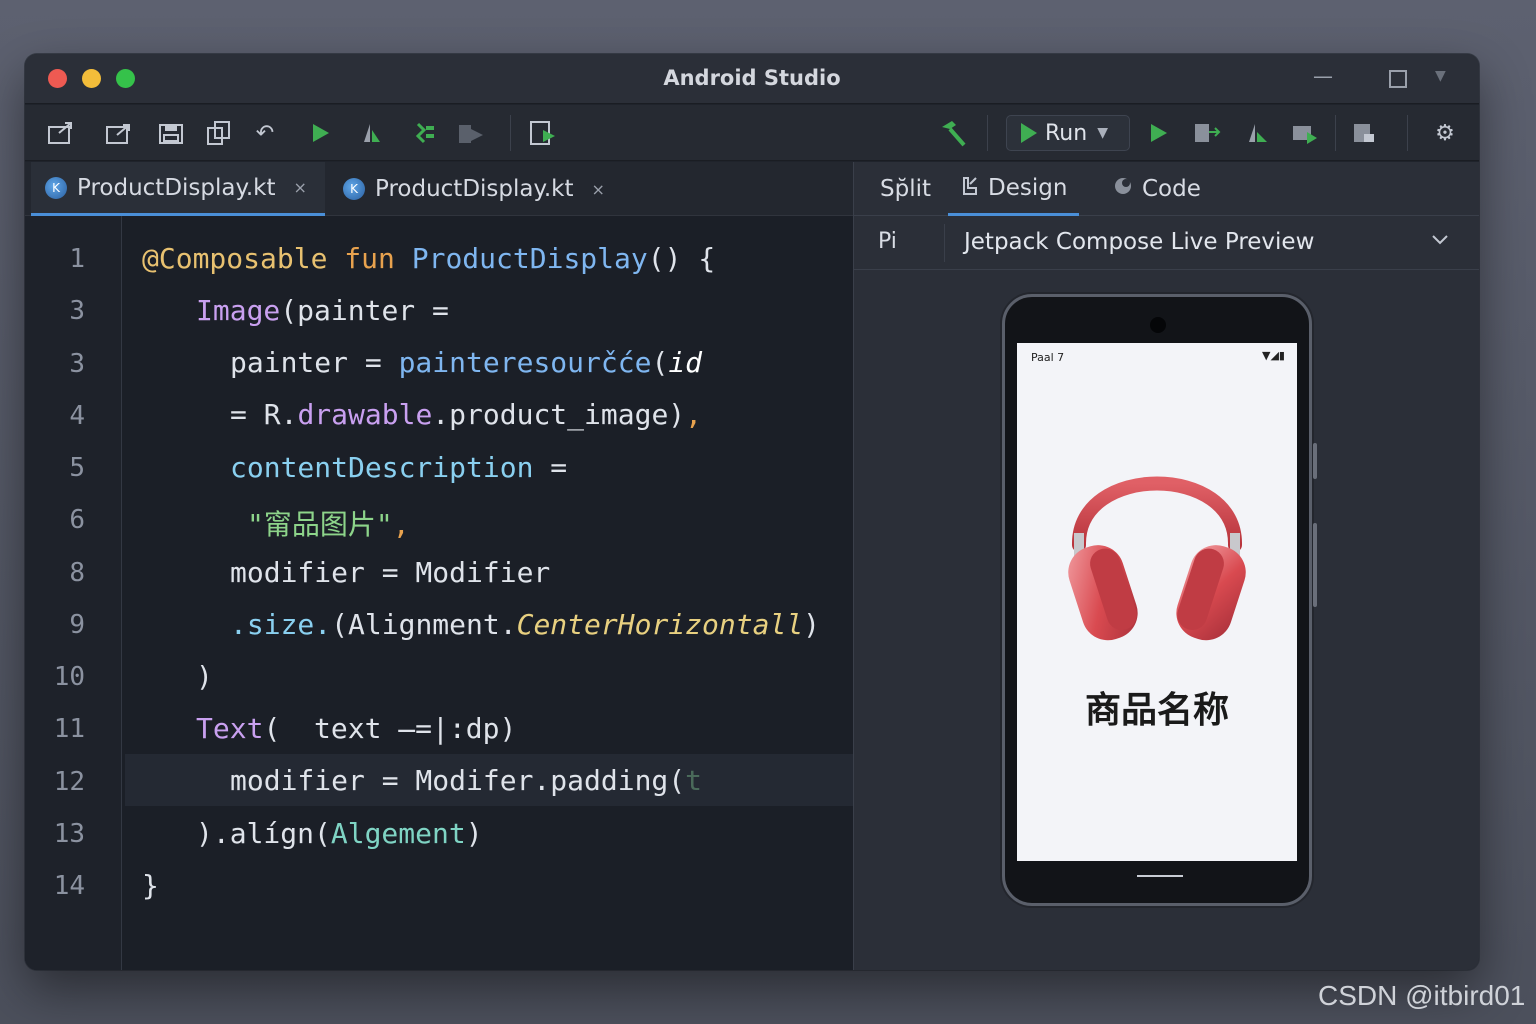 The width and height of the screenshot is (1536, 1024). Describe the element at coordinates (150, 885) in the screenshot. I see `code-line: }` at that location.